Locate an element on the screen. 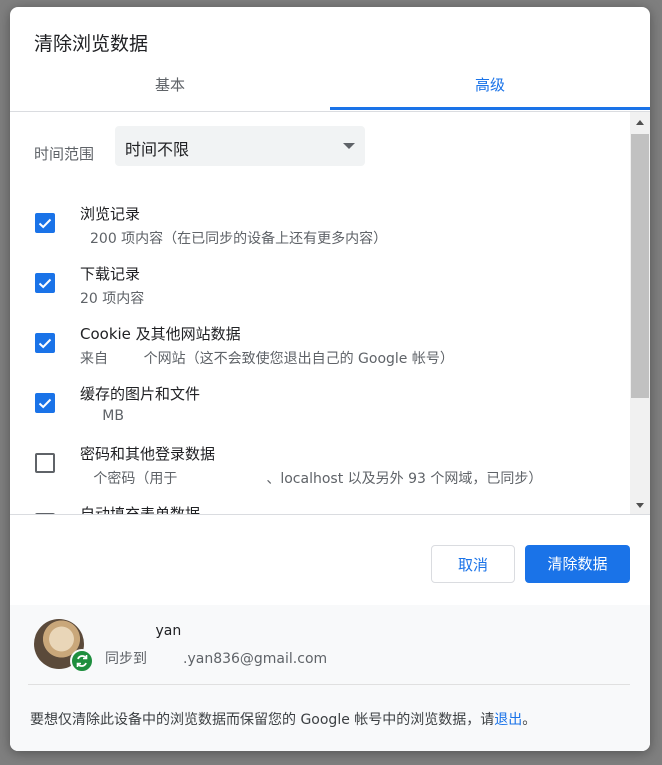 The image size is (662, 765). sync-arrows-icon is located at coordinates (82, 661).